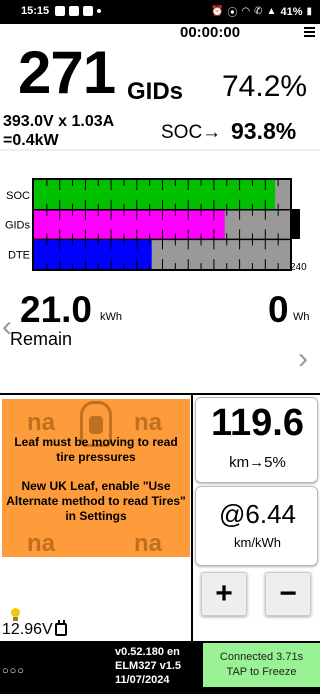  What do you see at coordinates (257, 423) in the screenshot?
I see `range-value: 119.6` at bounding box center [257, 423].